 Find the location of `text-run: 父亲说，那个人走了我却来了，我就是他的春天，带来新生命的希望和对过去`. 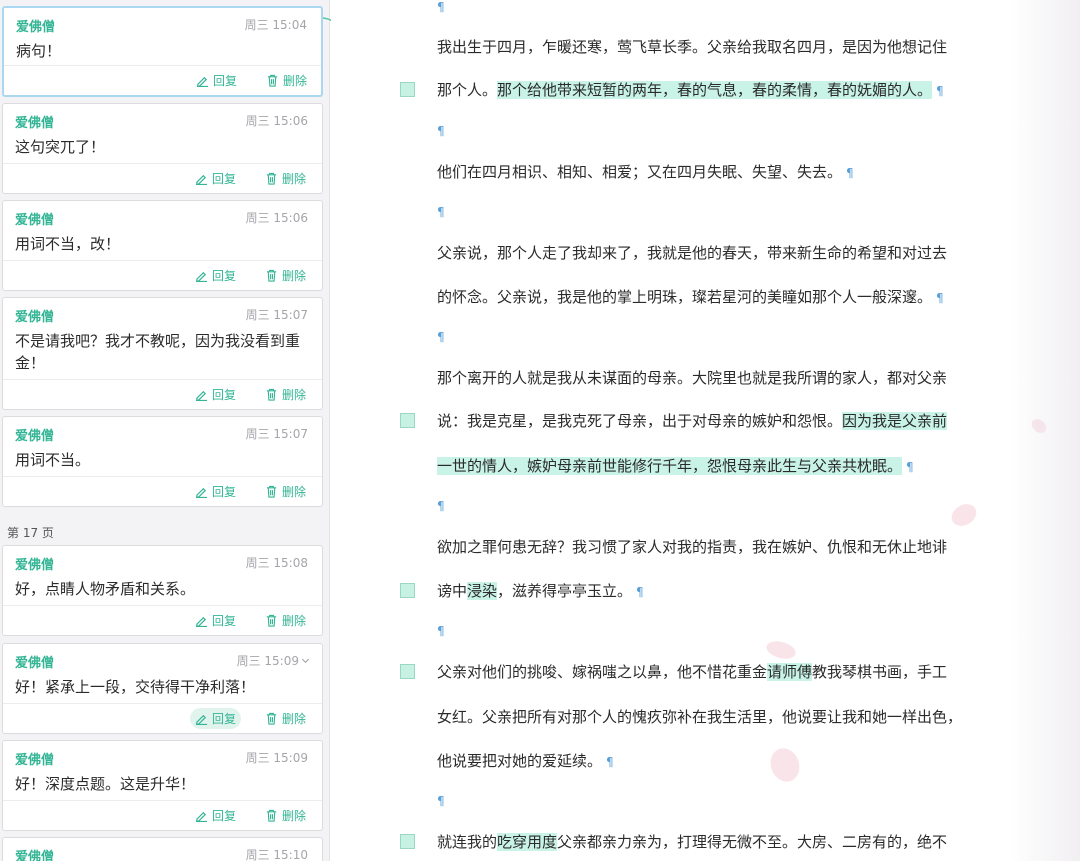

text-run: 父亲说，那个人走了我却来了，我就是他的春天，带来新生命的希望和对过去 is located at coordinates (692, 253).